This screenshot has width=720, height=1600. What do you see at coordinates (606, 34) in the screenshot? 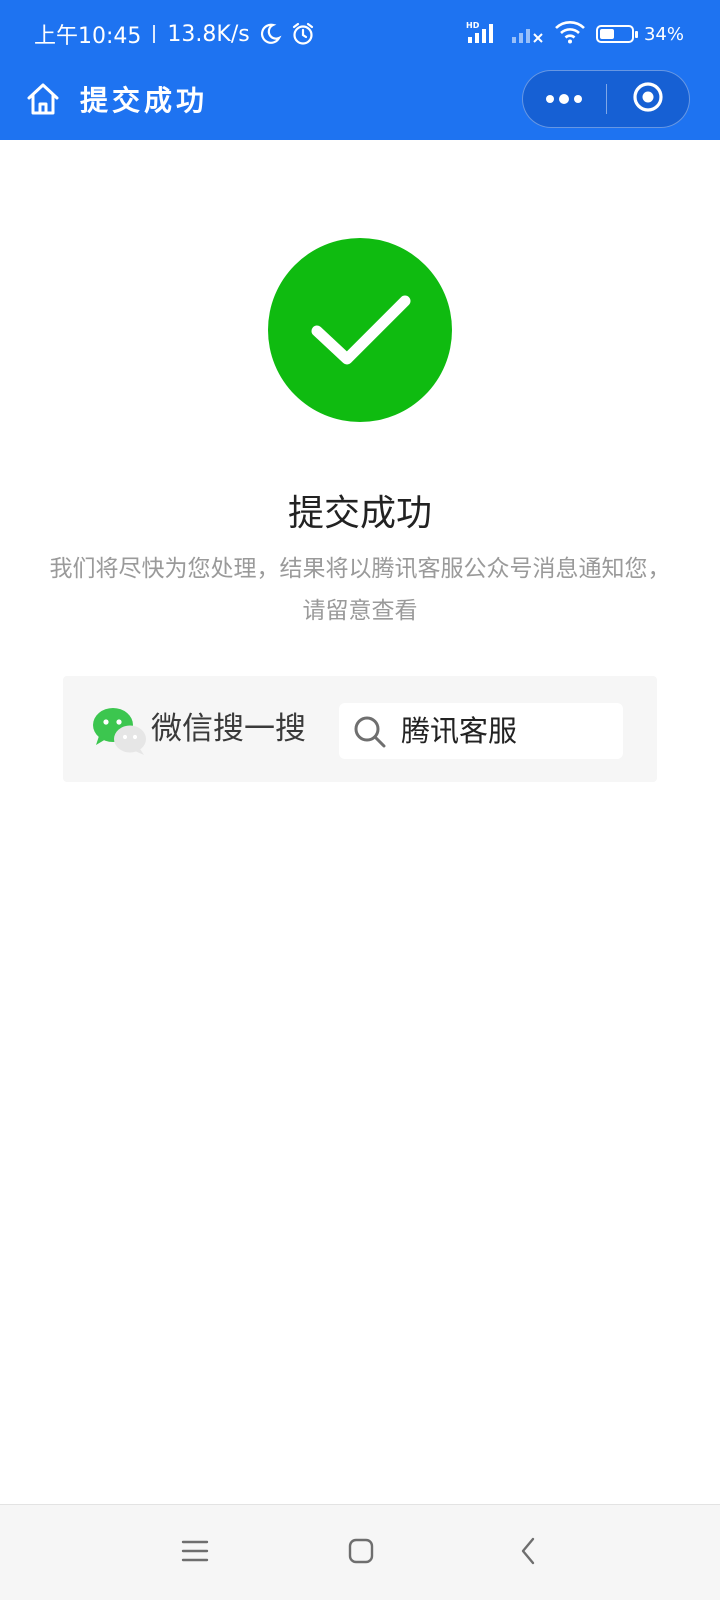
I see `battery-fill` at bounding box center [606, 34].